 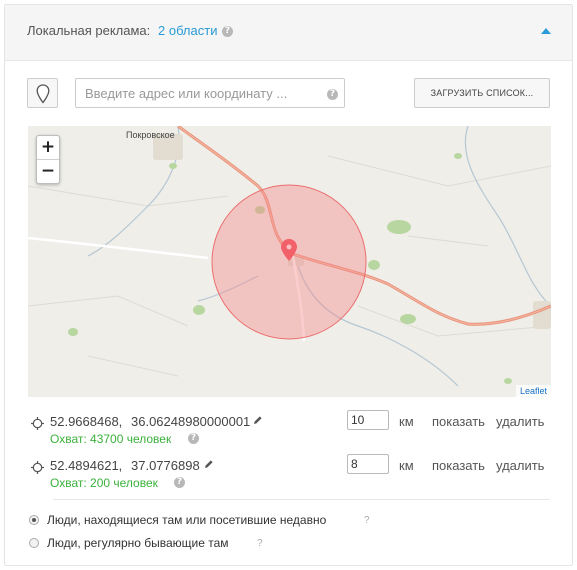 What do you see at coordinates (48, 148) in the screenshot?
I see `zoom-in-button: +` at bounding box center [48, 148].